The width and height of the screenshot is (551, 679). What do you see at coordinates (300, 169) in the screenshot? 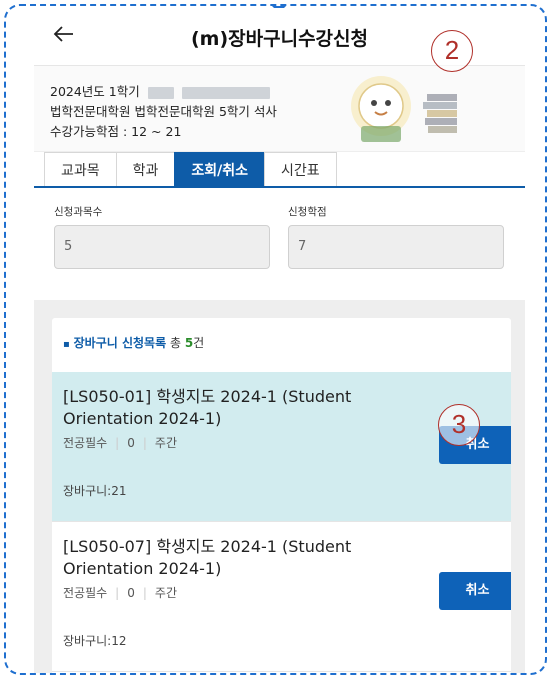
I see `tab-timetable: 시간표` at bounding box center [300, 169].